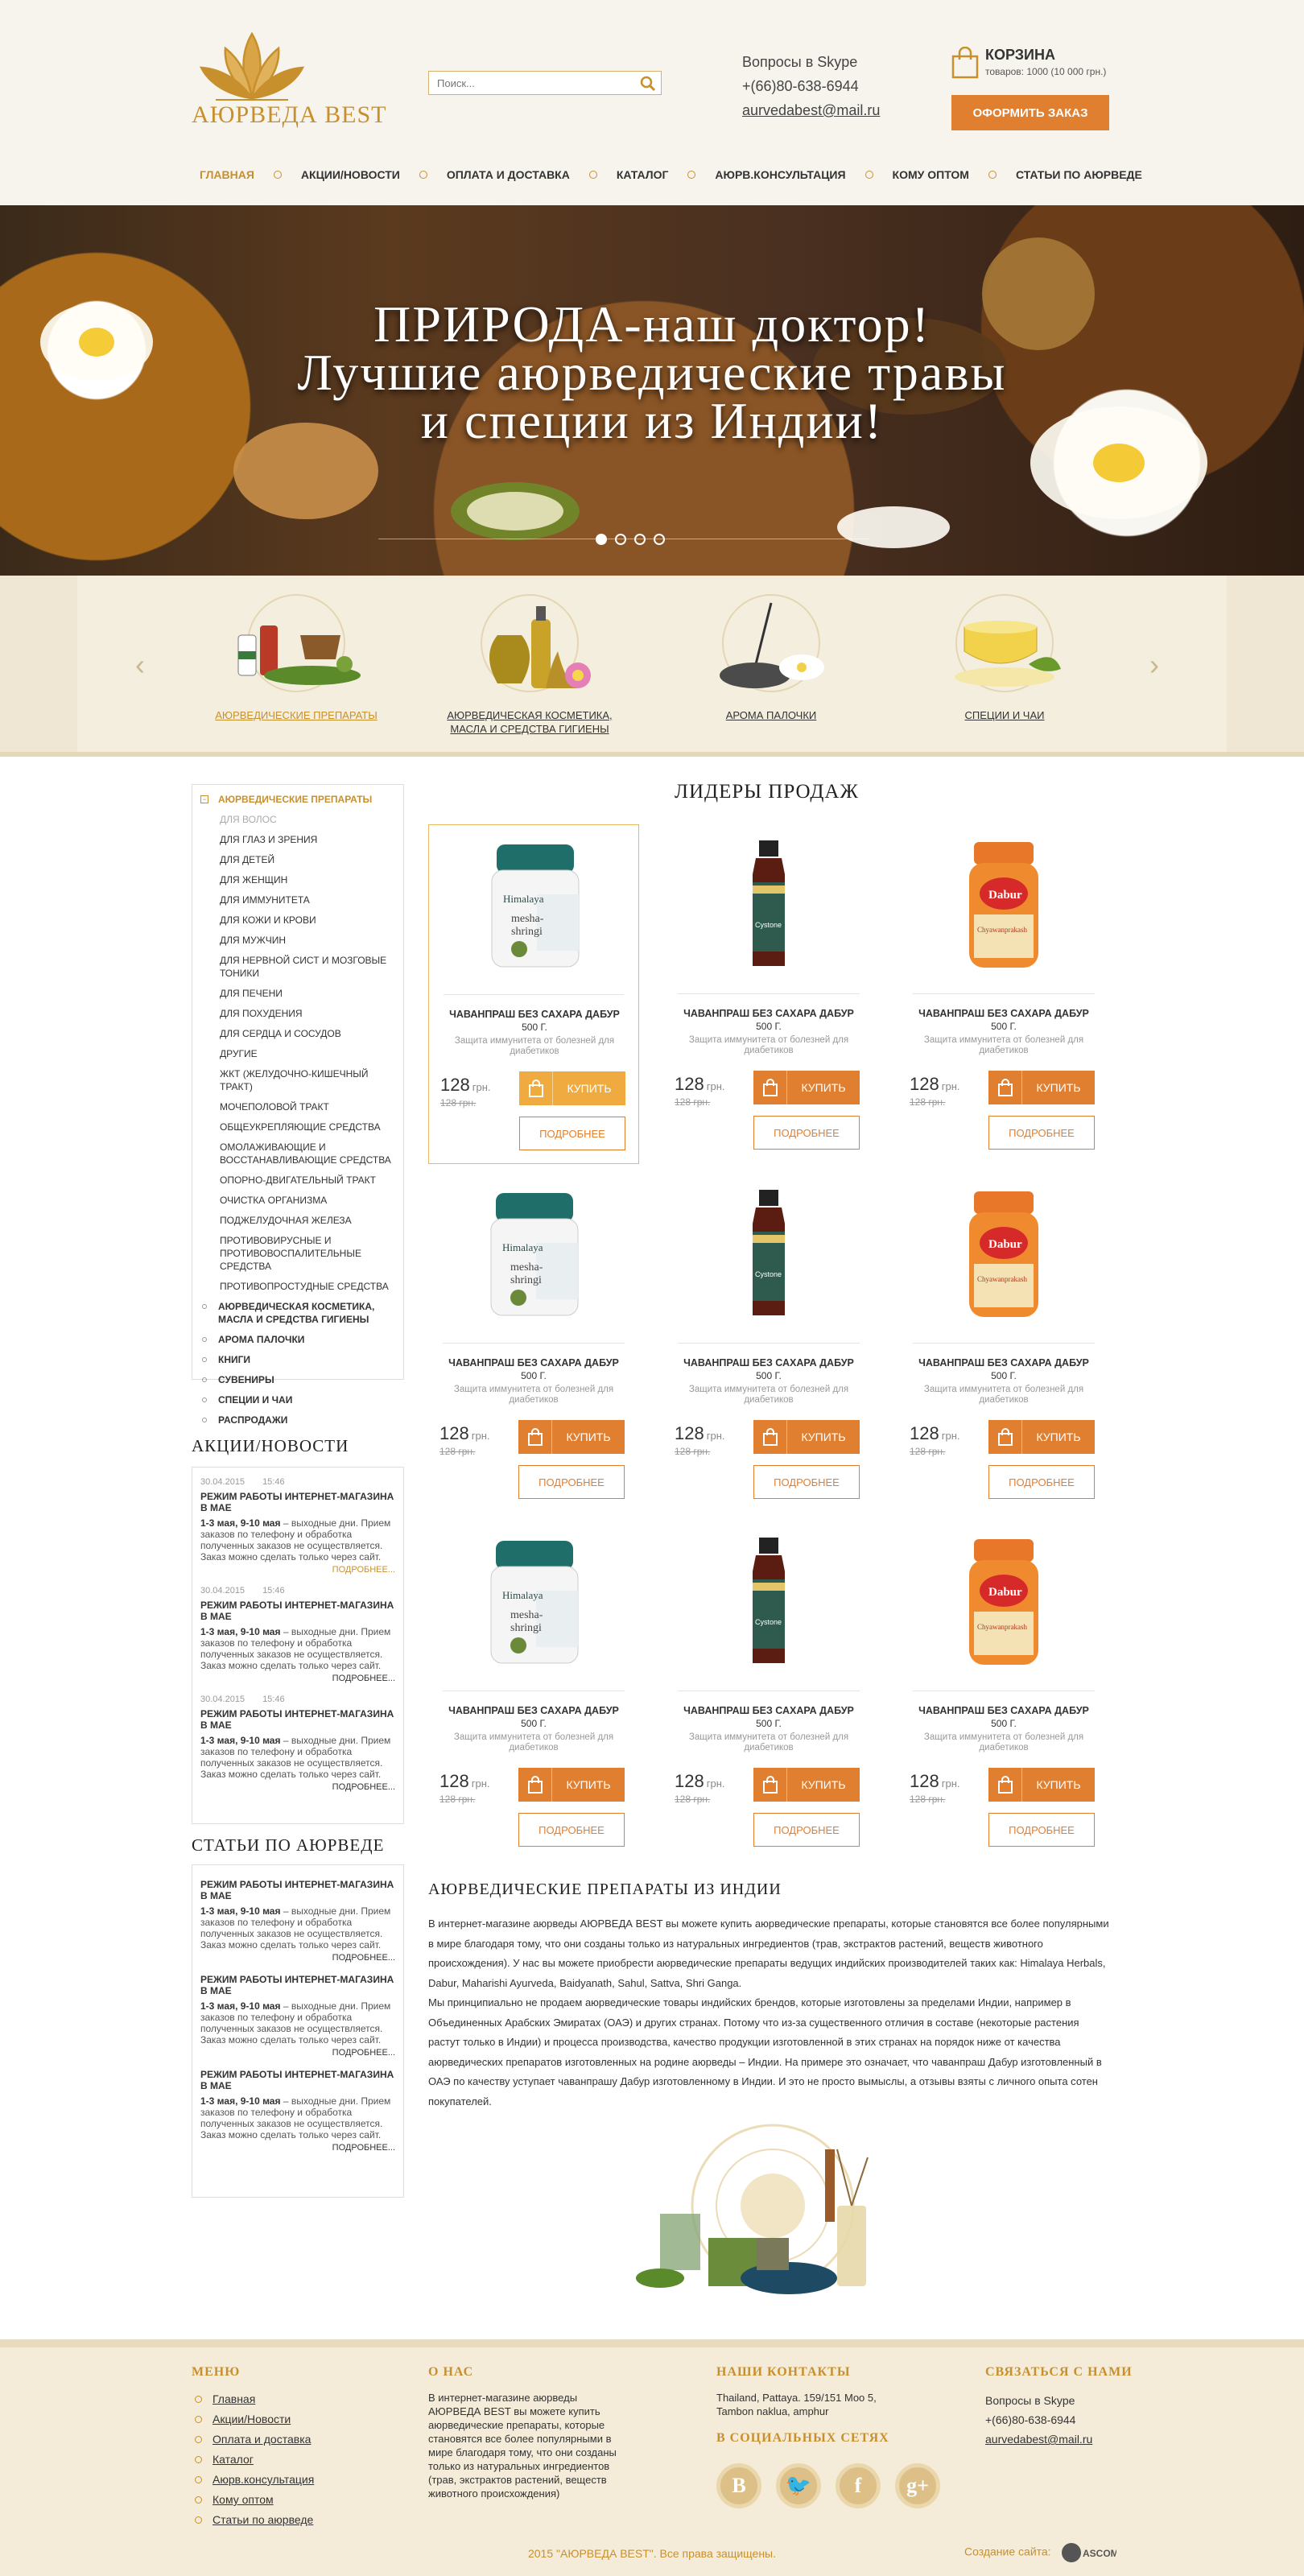  I want to click on category-subitem: ДЛЯ ГЛАЗ И ЗРЕНИЯ, so click(297, 839).